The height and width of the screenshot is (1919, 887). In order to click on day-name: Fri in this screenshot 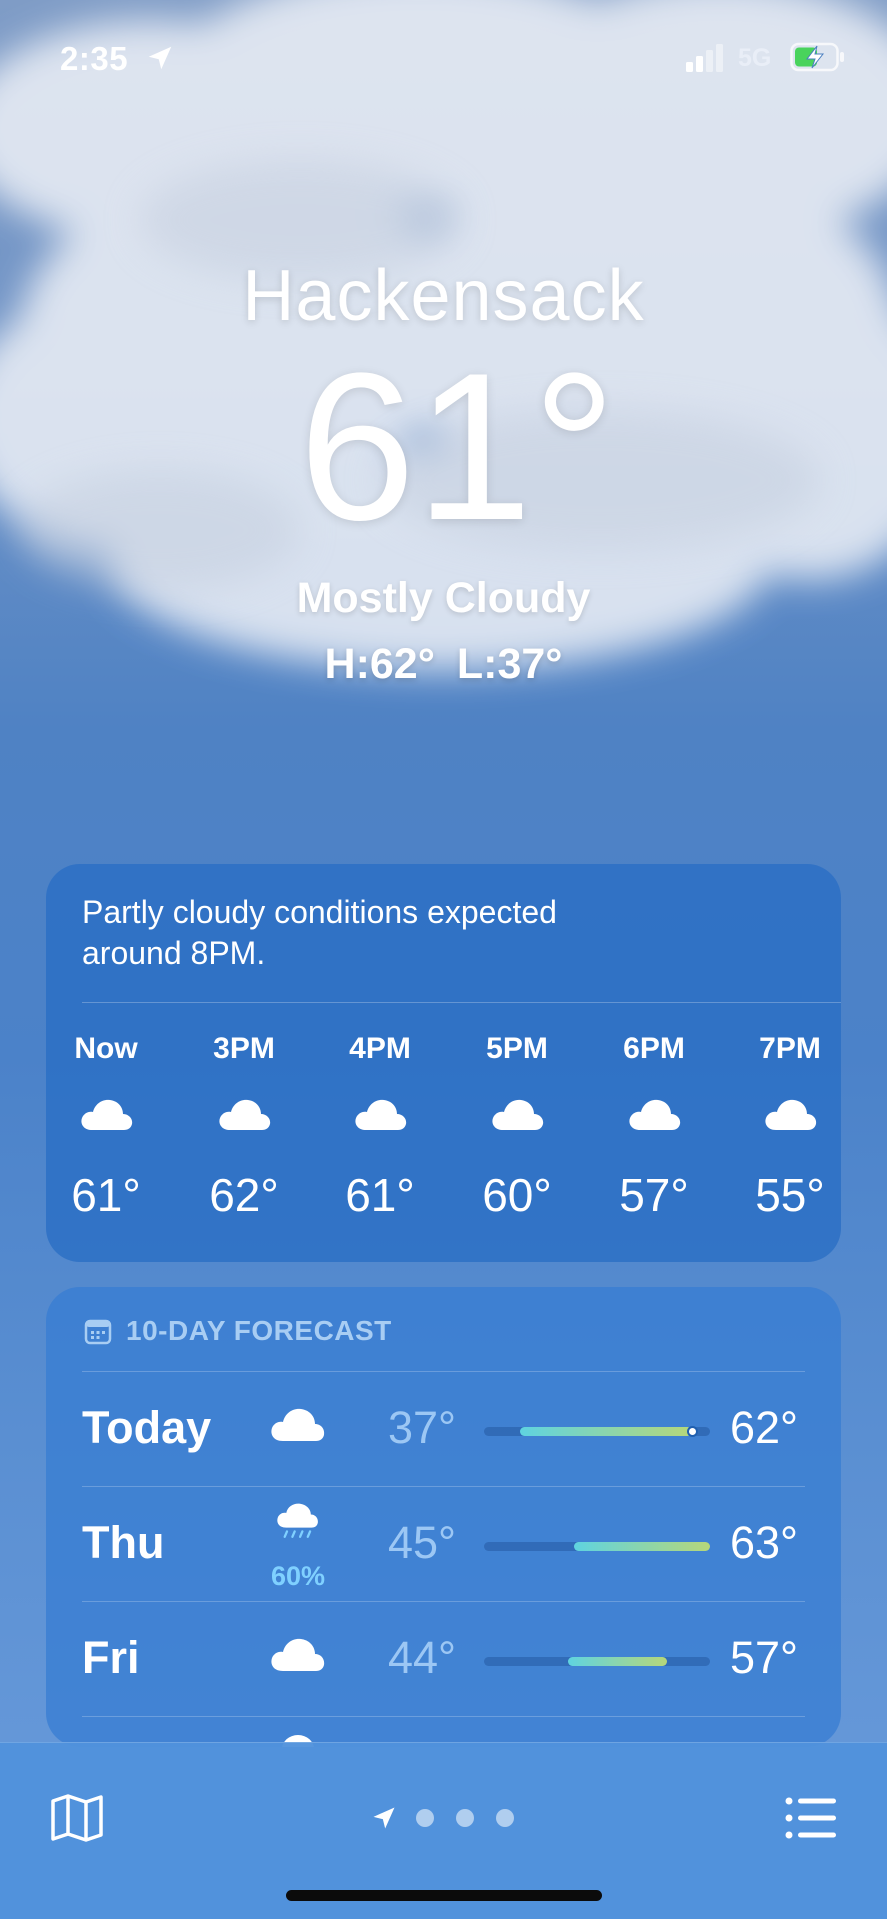, I will do `click(111, 1657)`.